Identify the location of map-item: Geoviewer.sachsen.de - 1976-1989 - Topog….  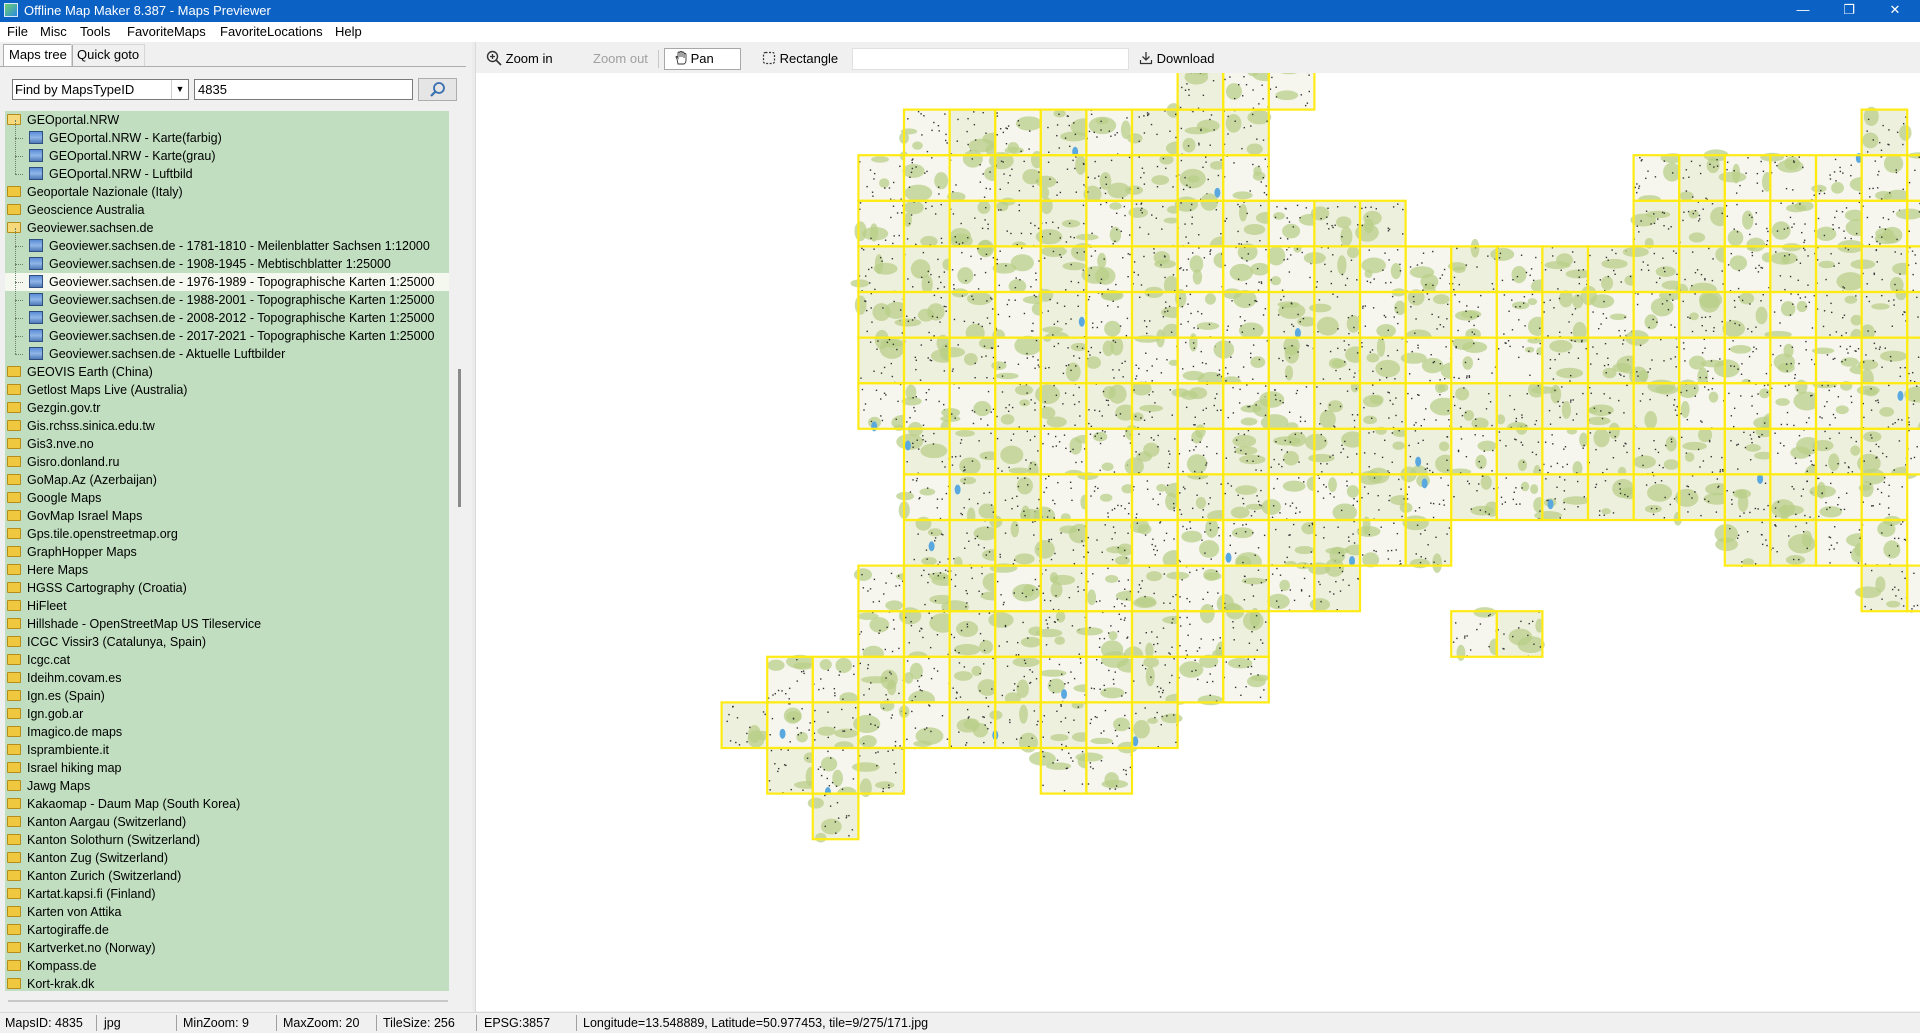
(227, 282).